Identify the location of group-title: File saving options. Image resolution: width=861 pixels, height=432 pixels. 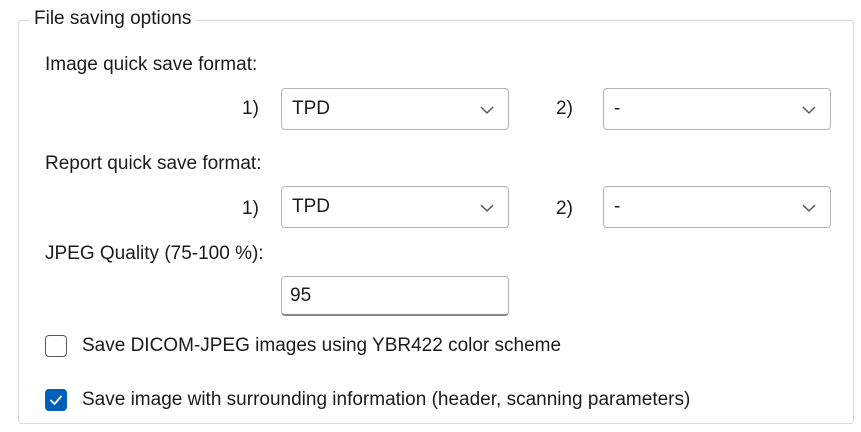
(113, 19).